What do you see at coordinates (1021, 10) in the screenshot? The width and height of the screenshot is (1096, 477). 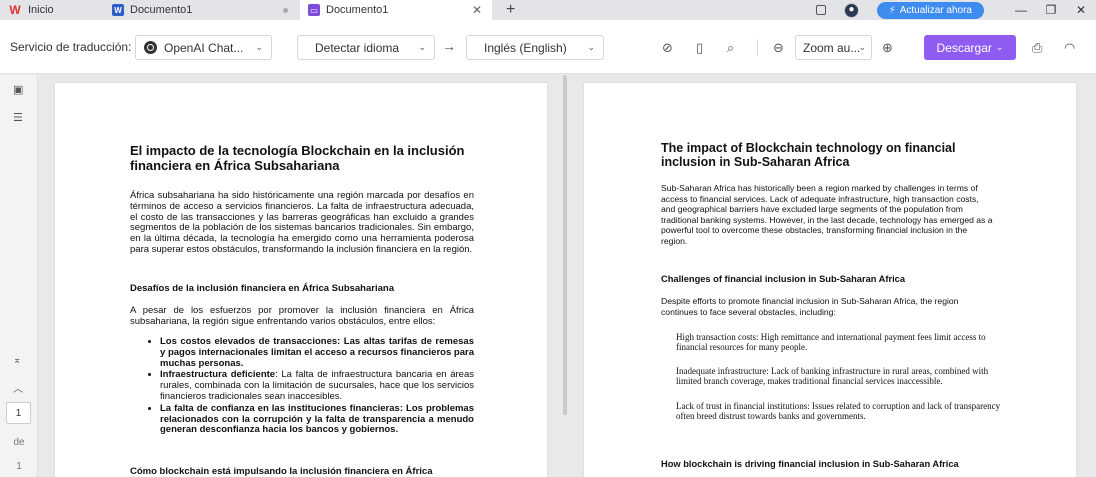 I see `minimize-icon: —` at bounding box center [1021, 10].